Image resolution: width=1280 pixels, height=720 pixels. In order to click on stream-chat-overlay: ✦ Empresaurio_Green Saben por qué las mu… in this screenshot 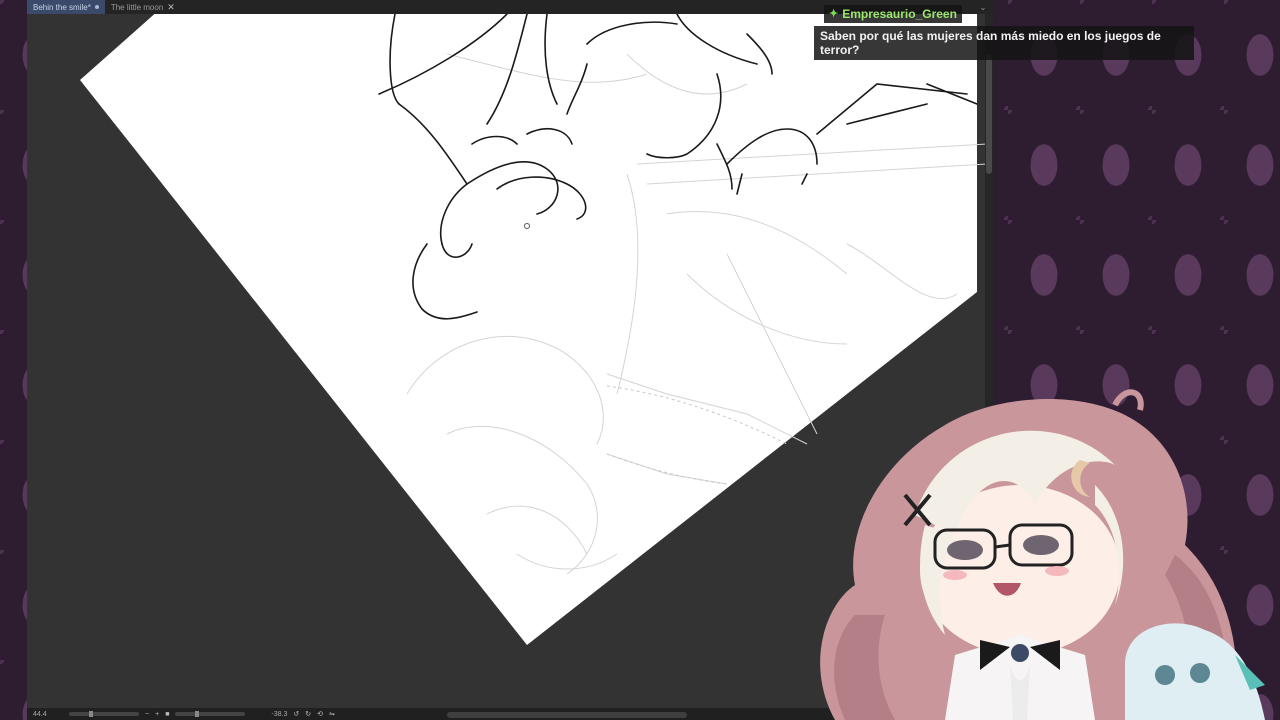, I will do `click(1004, 32)`.